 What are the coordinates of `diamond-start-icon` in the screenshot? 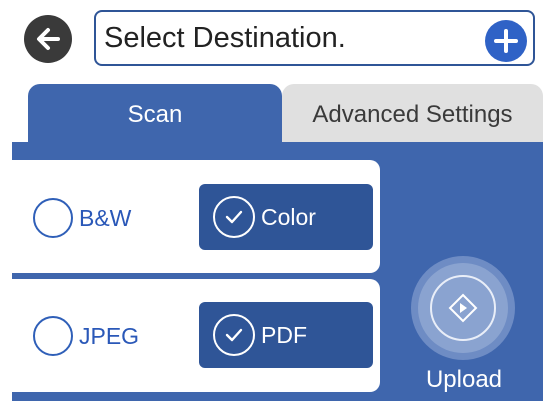 It's located at (463, 308).